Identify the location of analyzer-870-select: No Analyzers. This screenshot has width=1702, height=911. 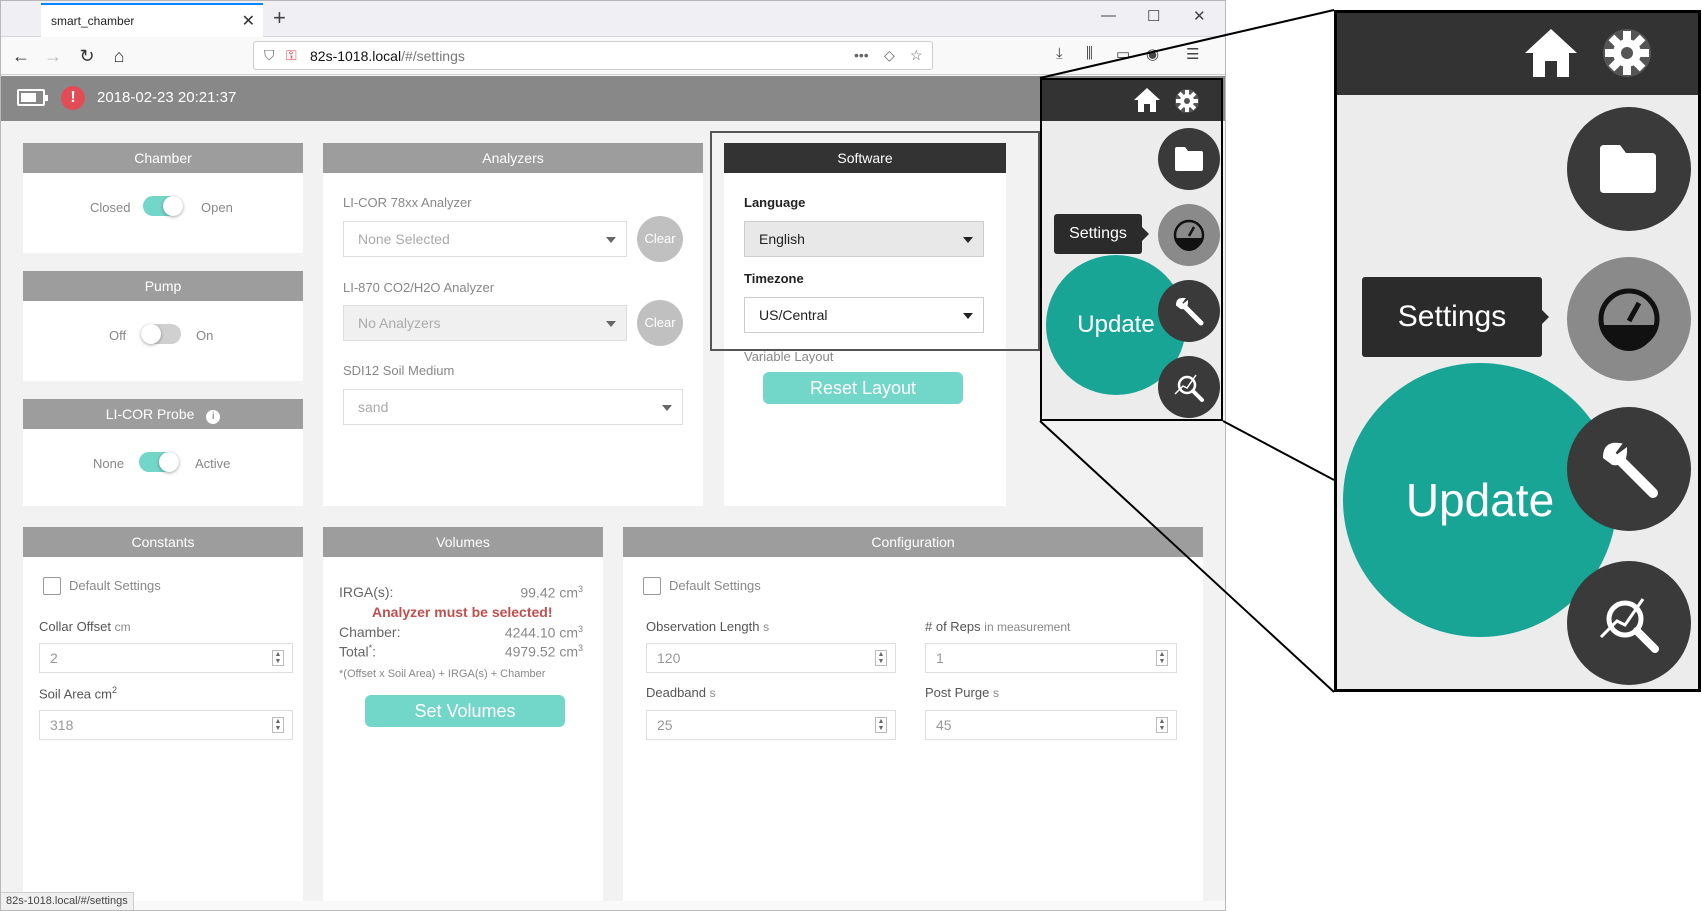
(485, 323).